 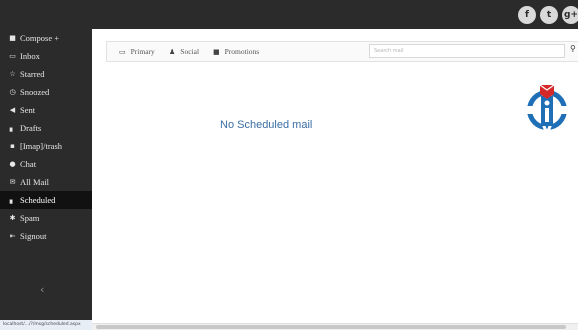 What do you see at coordinates (547, 108) in the screenshot?
I see `logo-globe-icon` at bounding box center [547, 108].